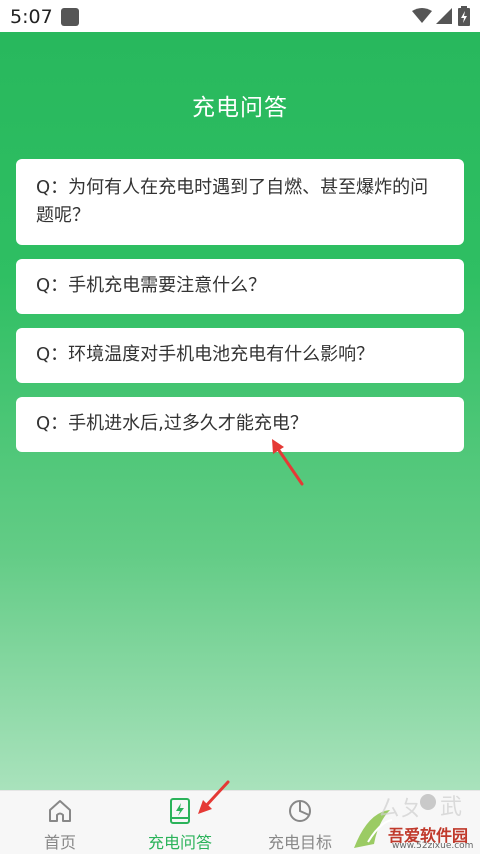  Describe the element at coordinates (179, 842) in the screenshot. I see `nav-label: 充电问答` at that location.